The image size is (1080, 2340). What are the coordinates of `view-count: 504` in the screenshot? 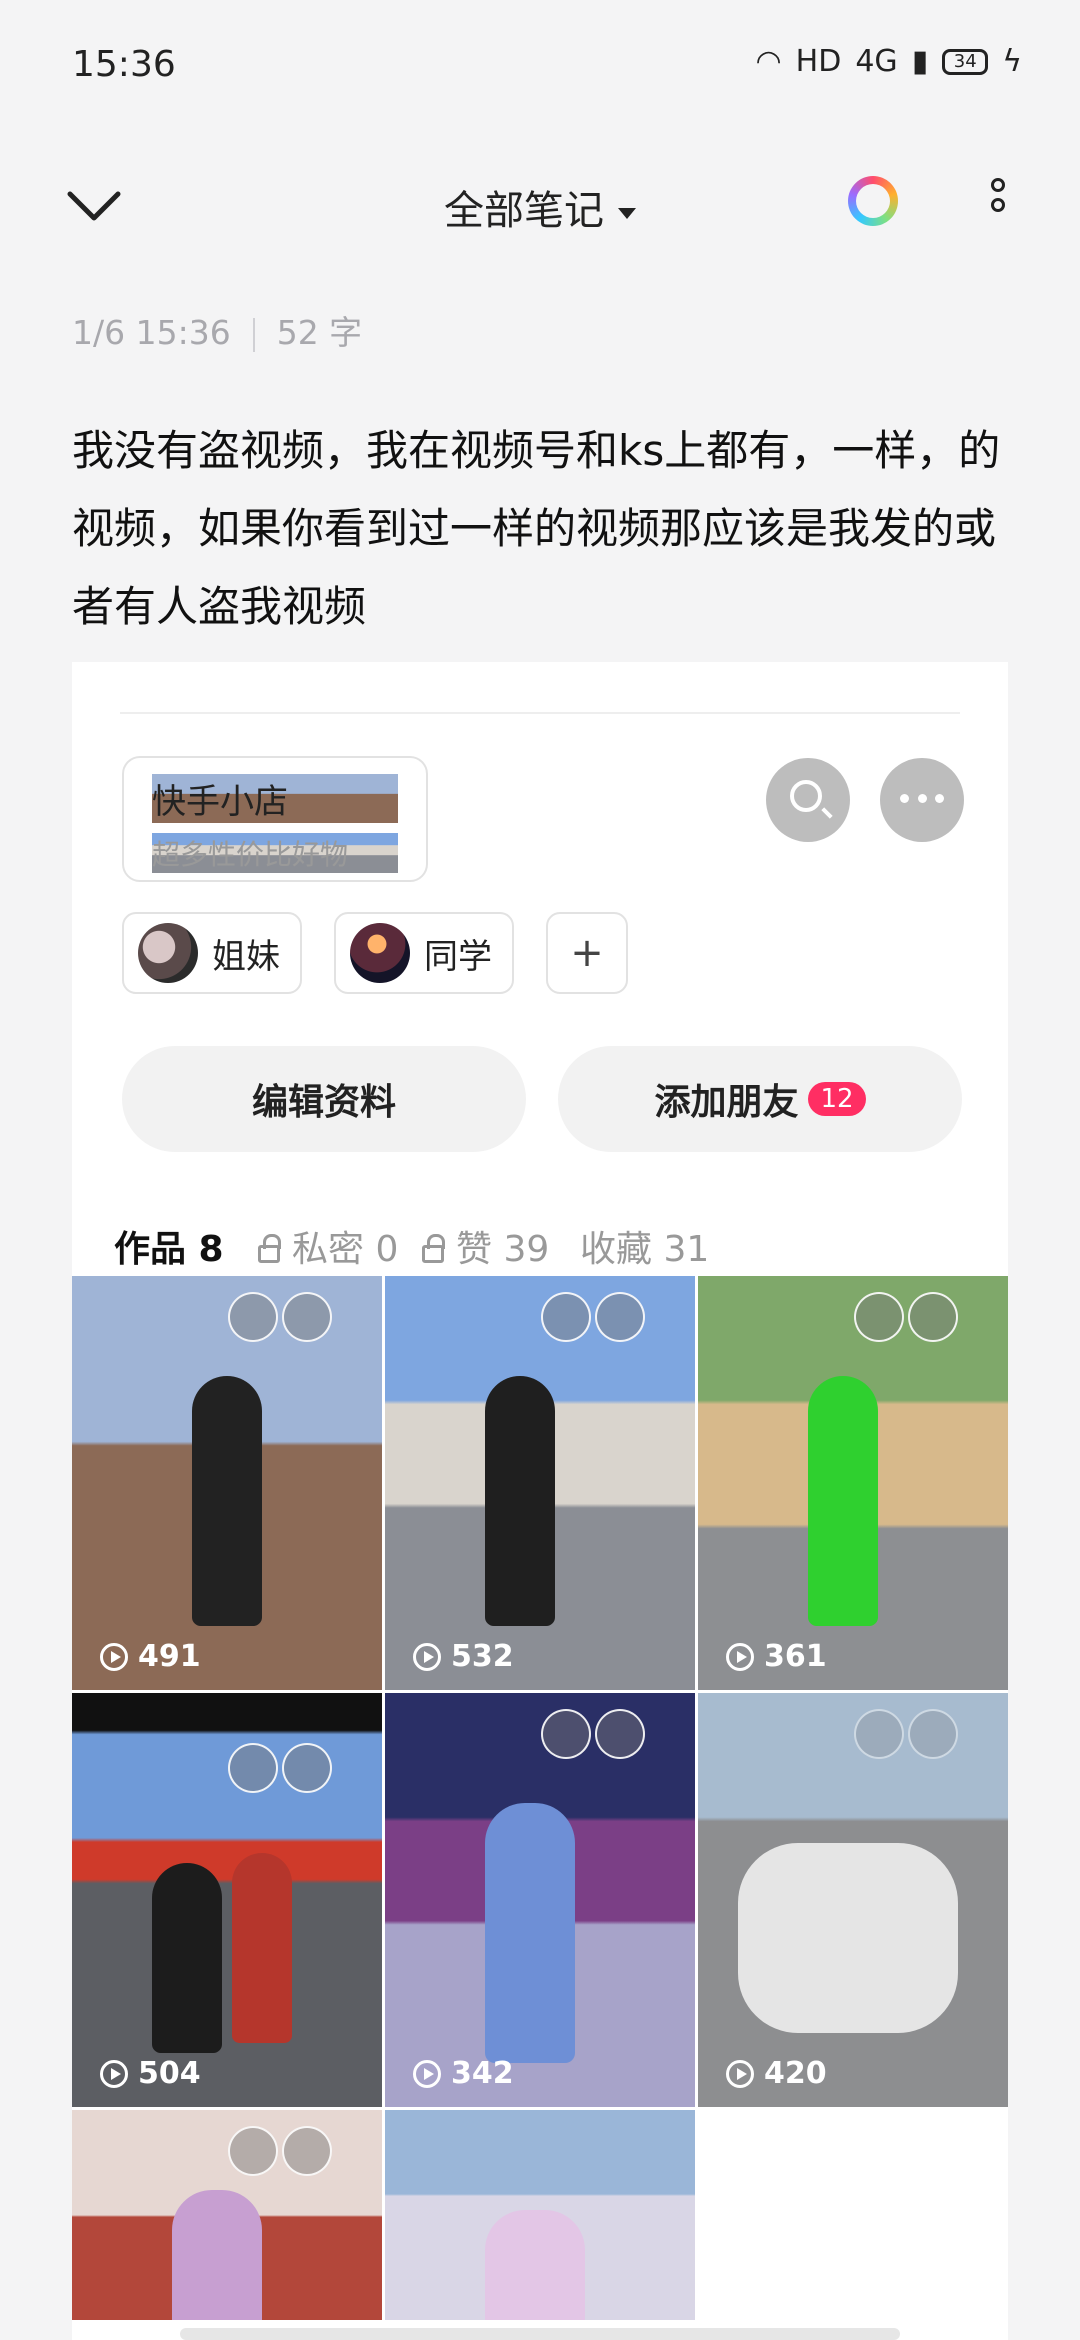 It's located at (150, 2073).